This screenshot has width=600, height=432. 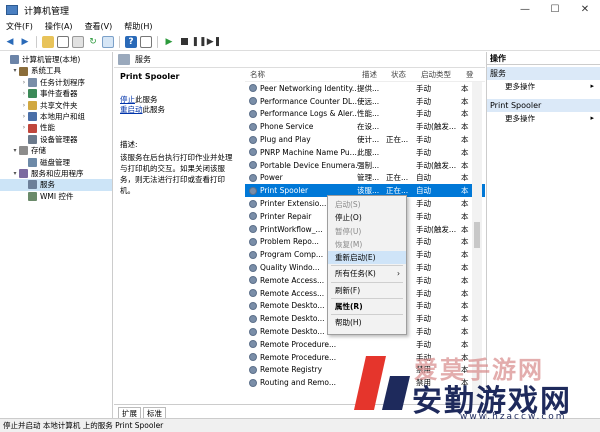 I want to click on tree-item: › 任务计划程序, so click(x=56, y=82).